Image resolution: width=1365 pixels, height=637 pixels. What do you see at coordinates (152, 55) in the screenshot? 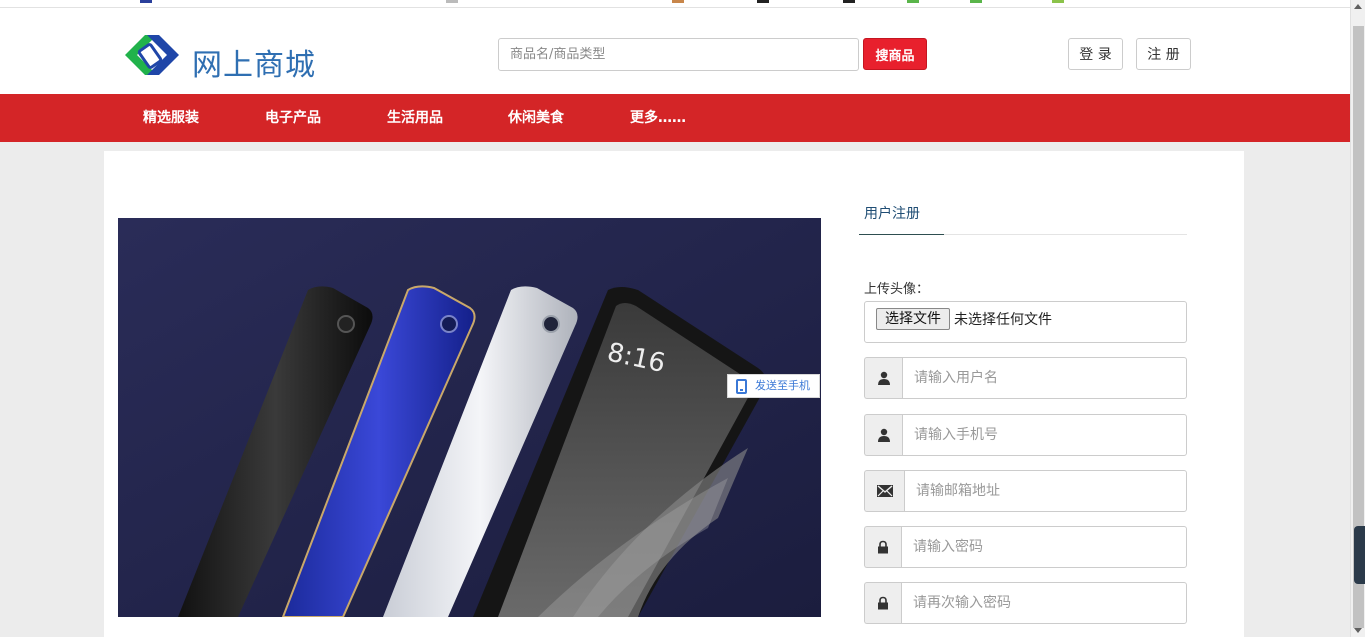
I see `logo-icon` at bounding box center [152, 55].